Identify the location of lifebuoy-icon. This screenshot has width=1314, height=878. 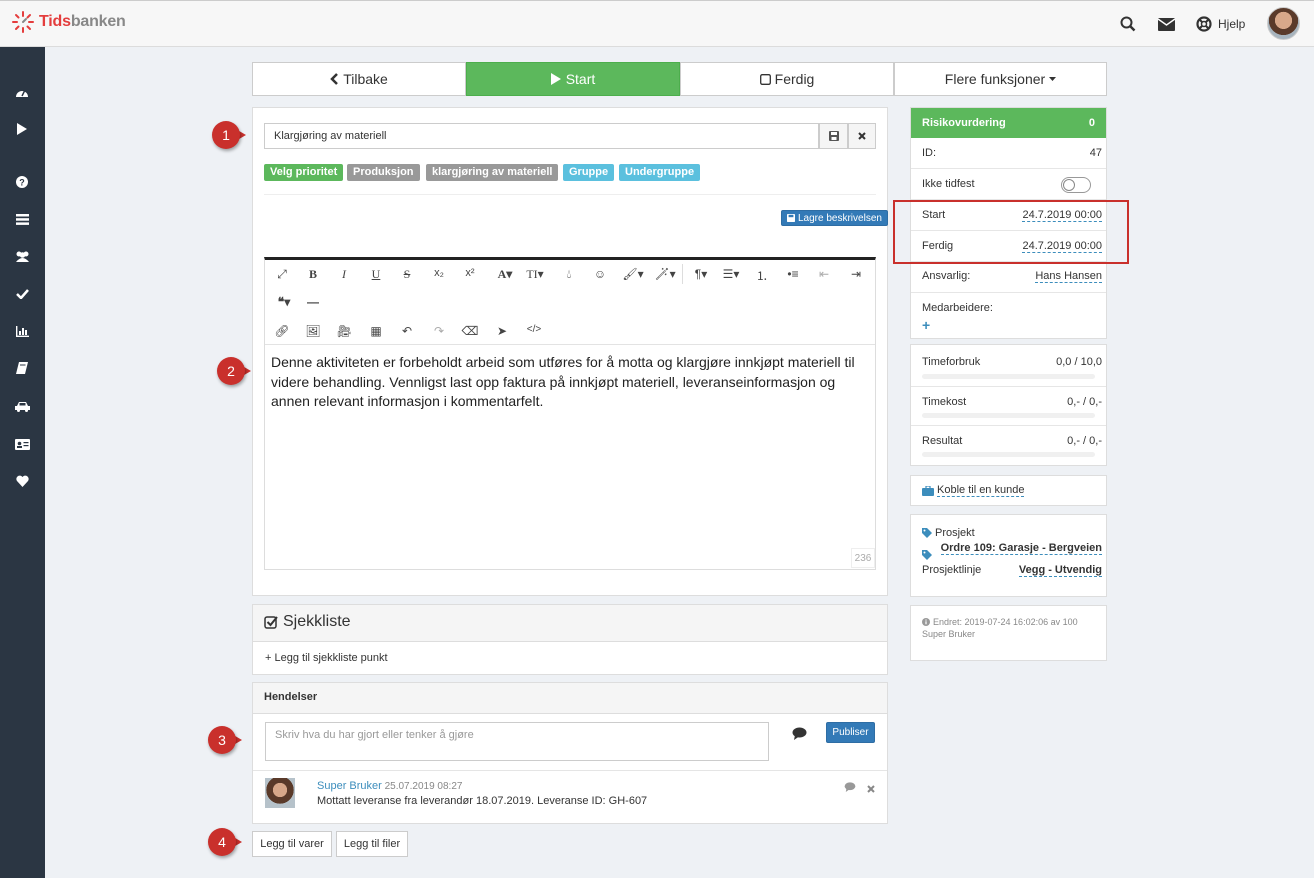
(1204, 24).